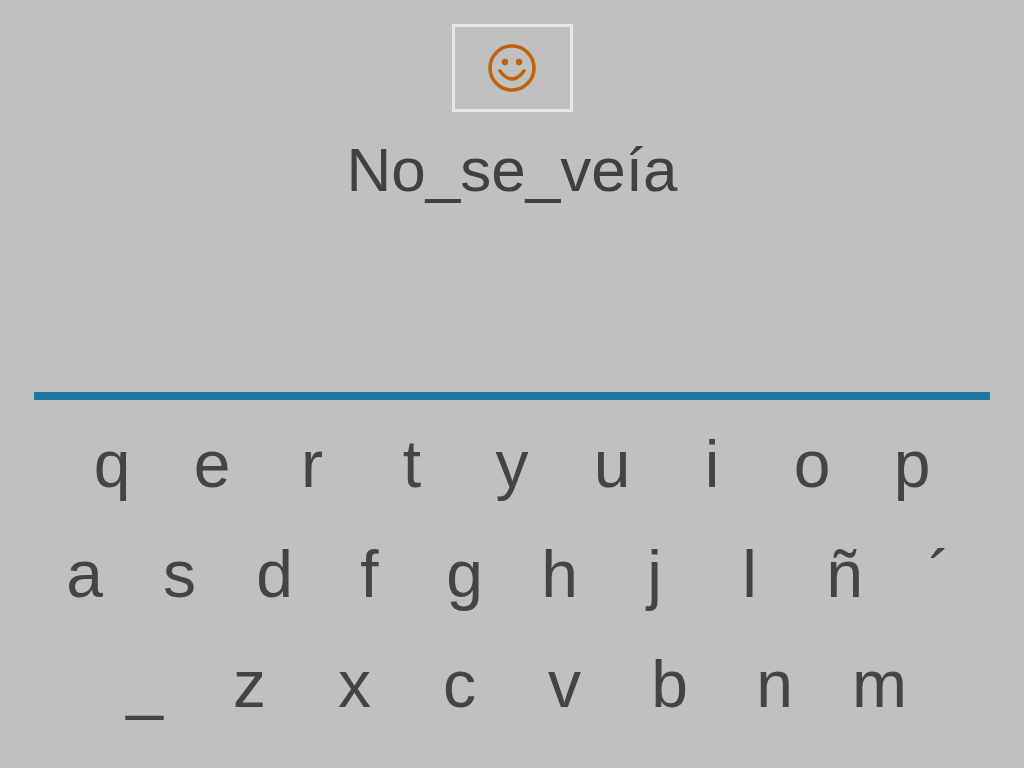  Describe the element at coordinates (939, 574) in the screenshot. I see `letter-key: ´` at that location.